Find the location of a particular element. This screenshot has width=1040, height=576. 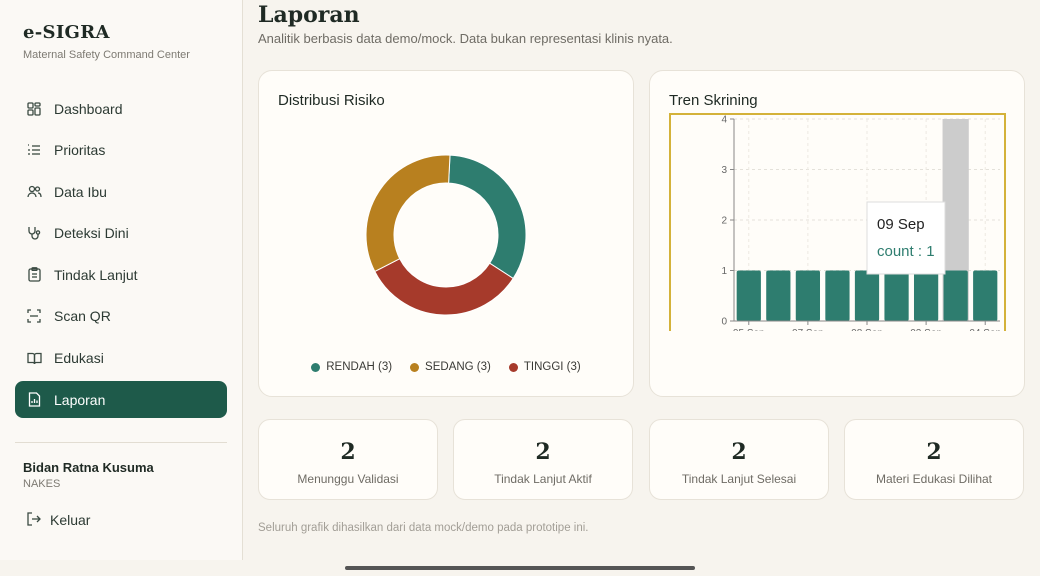

report-icon is located at coordinates (34, 400).